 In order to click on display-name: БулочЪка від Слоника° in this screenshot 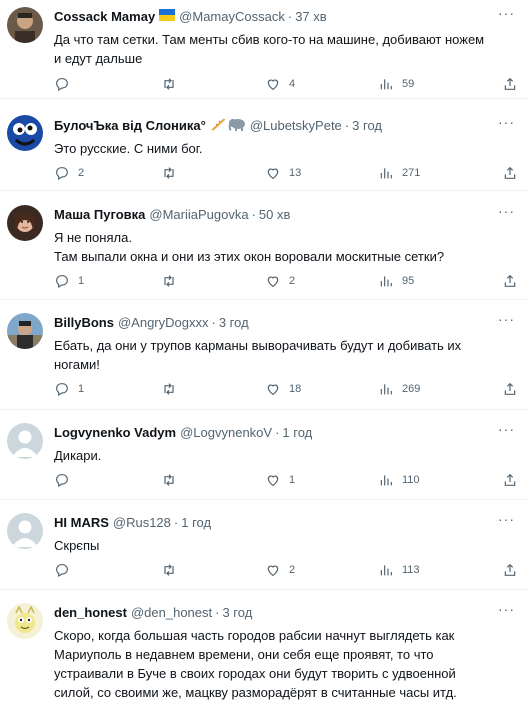, I will do `click(130, 126)`.